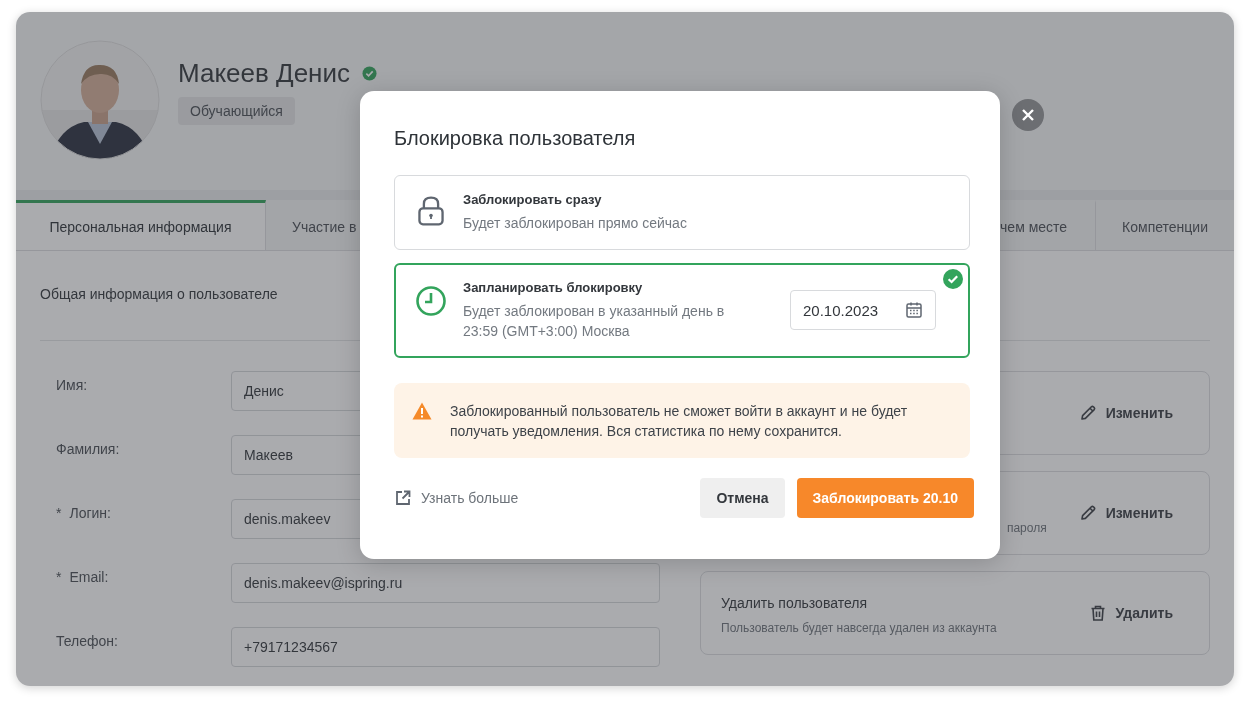 The width and height of the screenshot is (1250, 706). I want to click on input-field: +79171234567, so click(445, 647).